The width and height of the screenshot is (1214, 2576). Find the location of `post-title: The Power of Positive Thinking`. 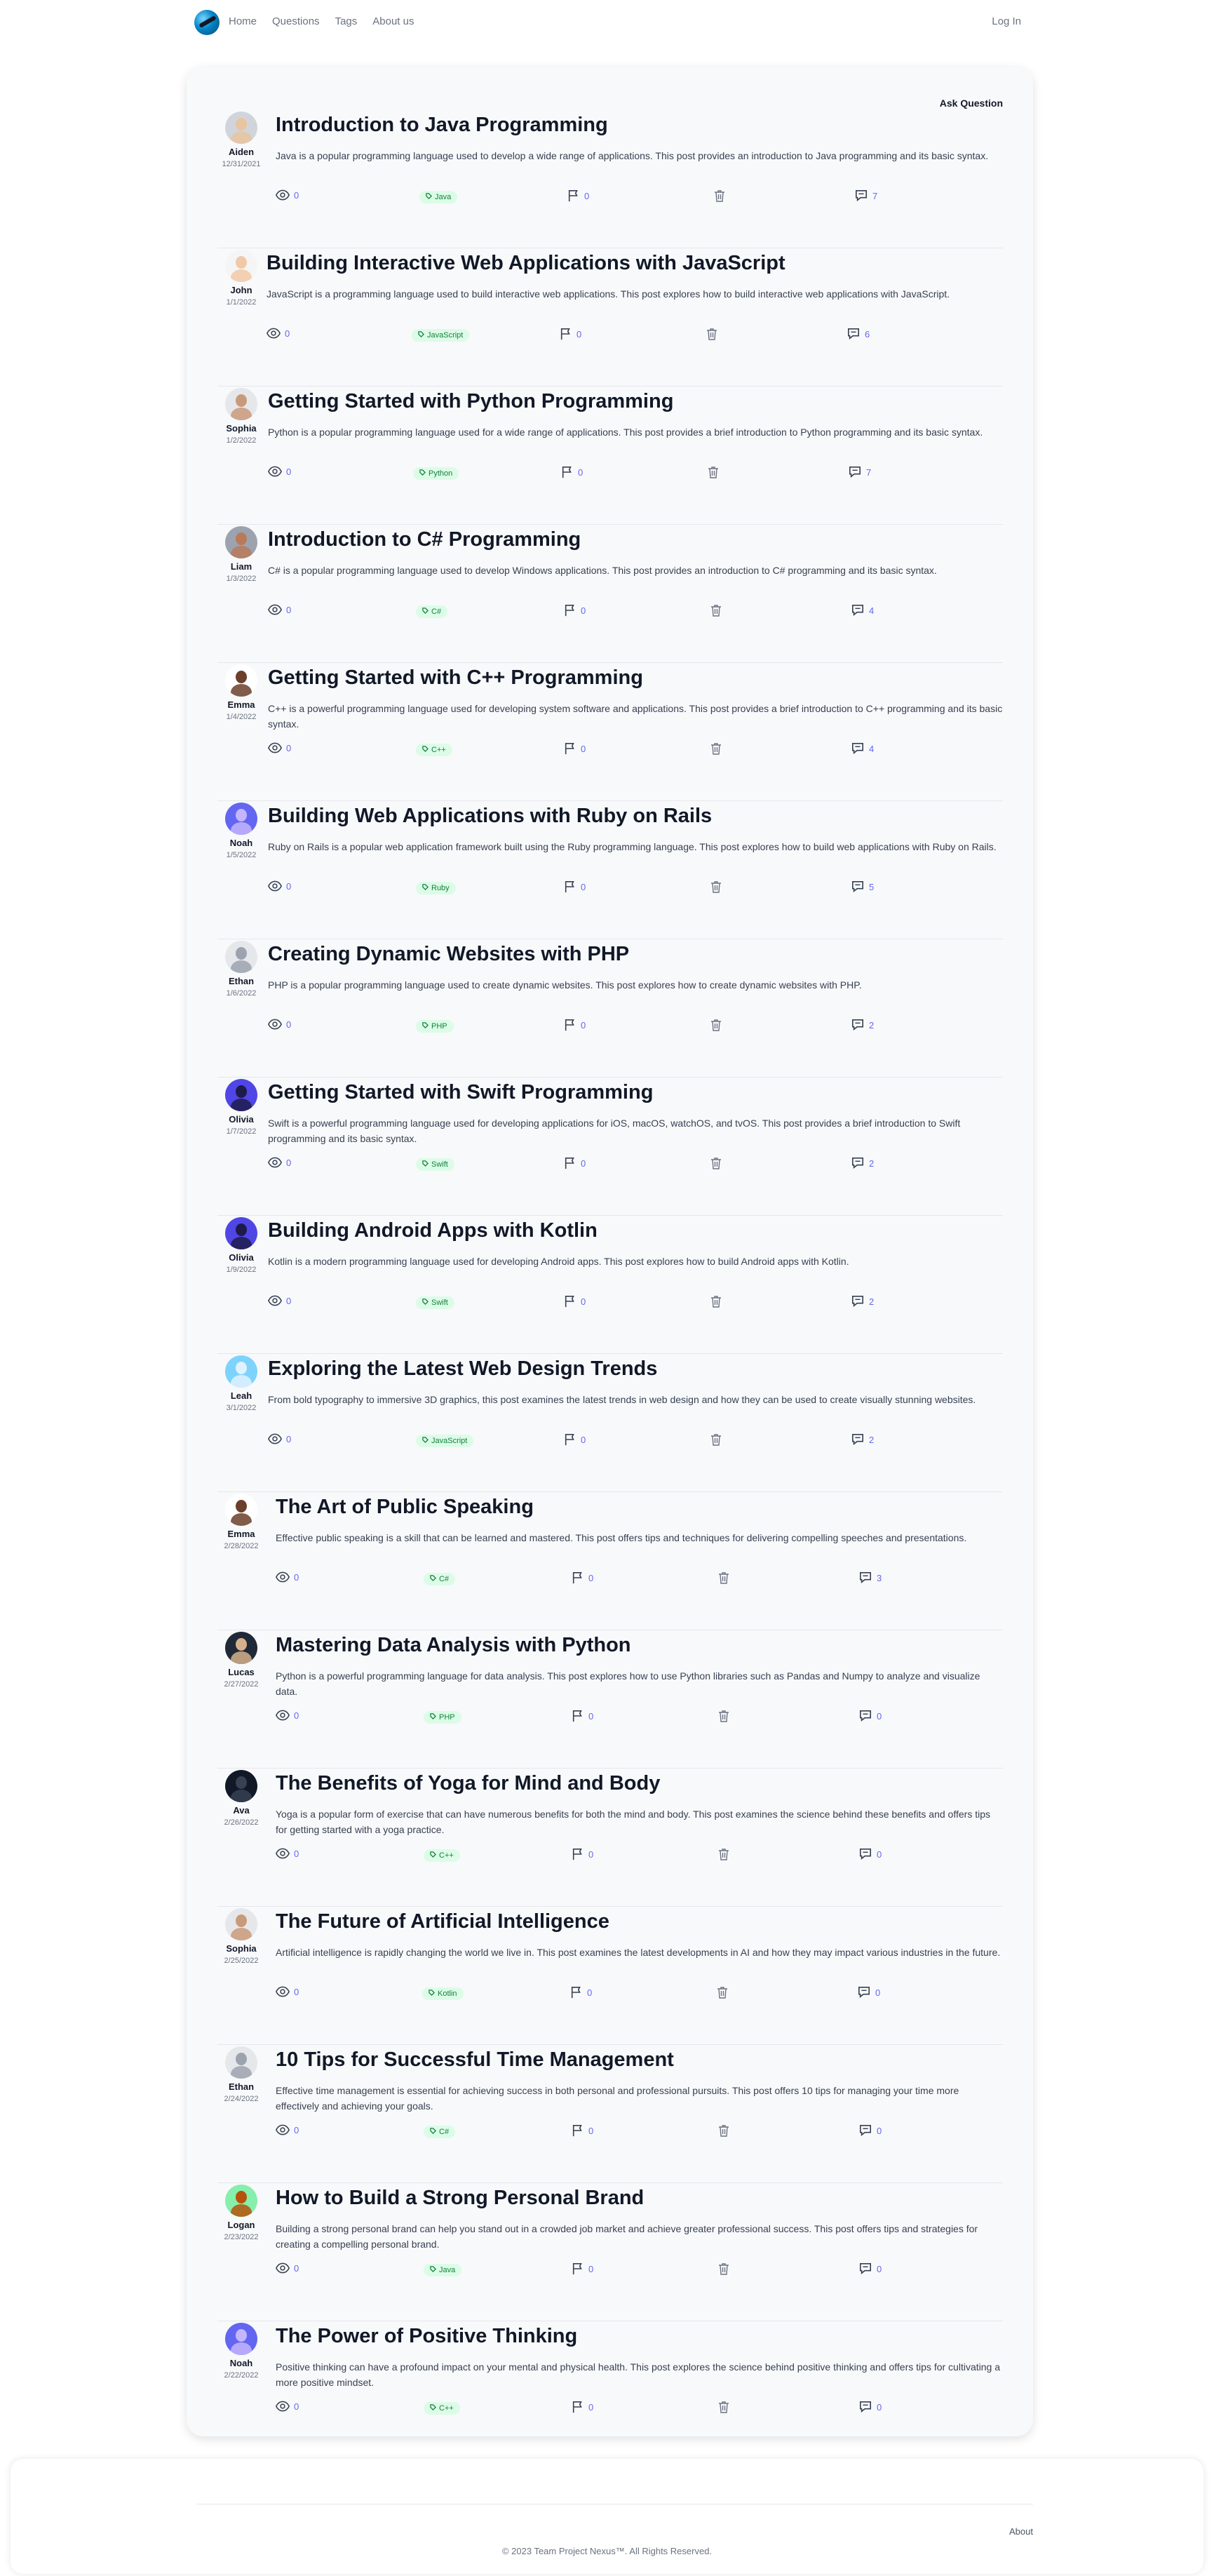

post-title: The Power of Positive Thinking is located at coordinates (639, 2336).